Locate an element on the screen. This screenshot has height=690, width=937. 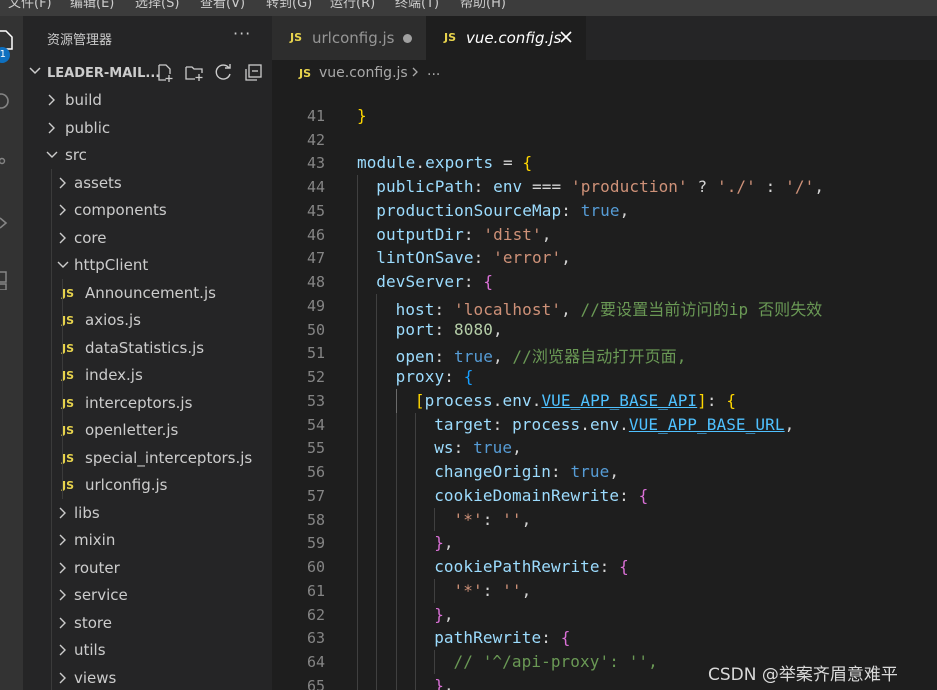
code-line: 60 cookiePathRewrite: { is located at coordinates (604, 567).